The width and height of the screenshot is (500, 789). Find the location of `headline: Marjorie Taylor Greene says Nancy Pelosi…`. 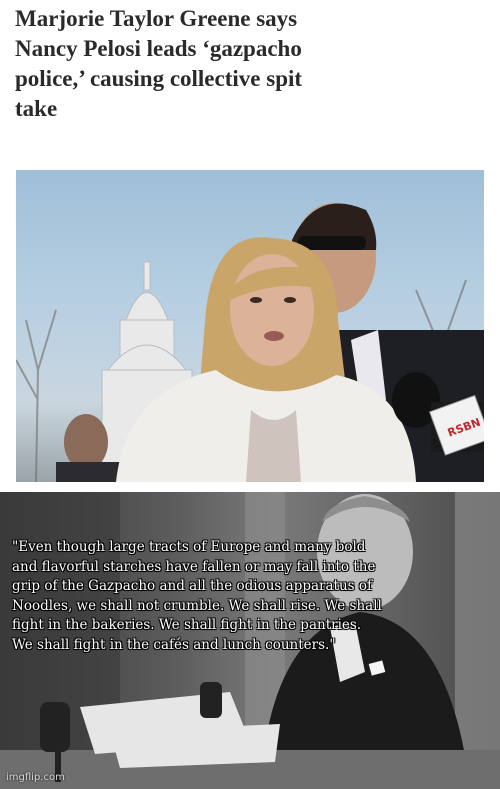

headline: Marjorie Taylor Greene says Nancy Pelosi… is located at coordinates (159, 63).